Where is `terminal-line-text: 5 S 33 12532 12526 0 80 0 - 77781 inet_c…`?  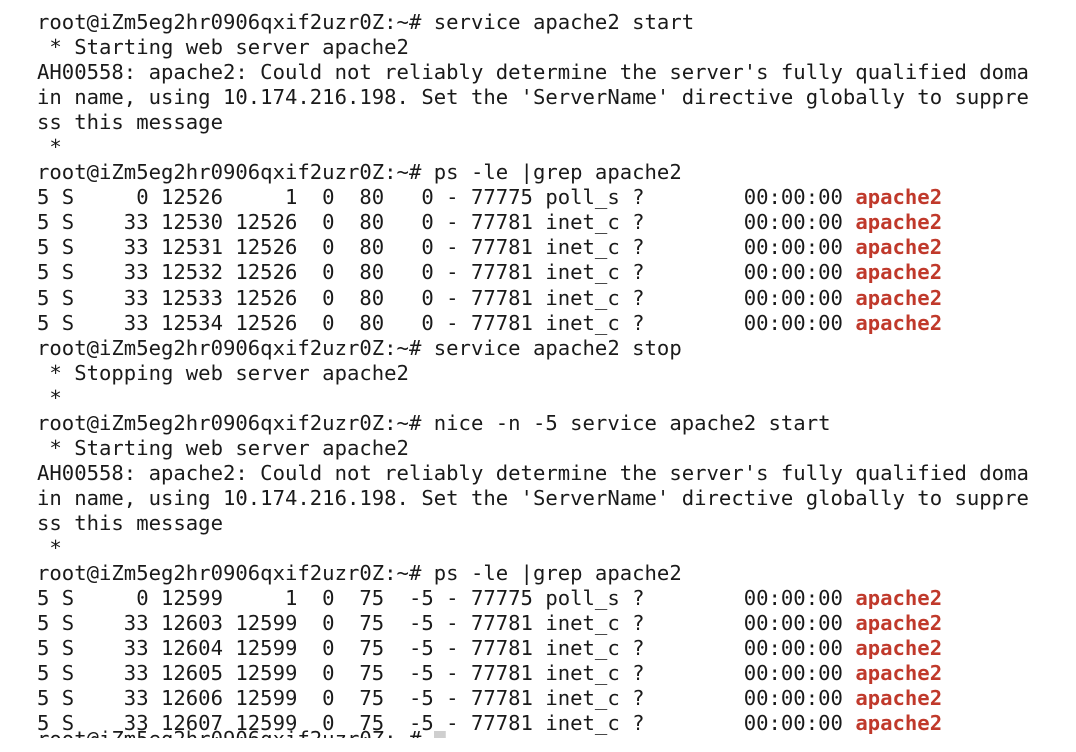
terminal-line-text: 5 S 33 12532 12526 0 80 0 - 77781 inet_c… is located at coordinates (446, 272).